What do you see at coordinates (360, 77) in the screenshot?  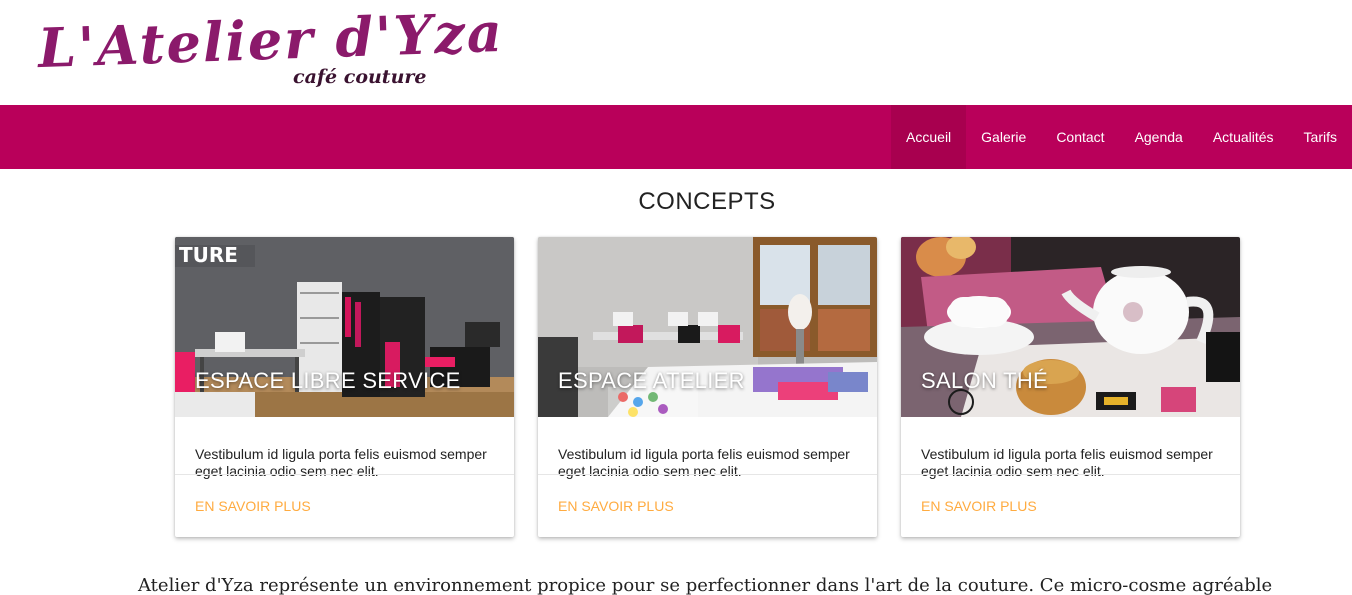 I see `logo-tagline: café couture` at bounding box center [360, 77].